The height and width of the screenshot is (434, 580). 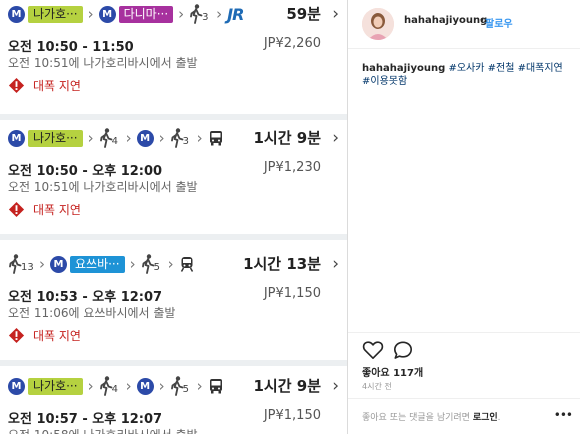 I want to click on heart-icon, so click(x=373, y=350).